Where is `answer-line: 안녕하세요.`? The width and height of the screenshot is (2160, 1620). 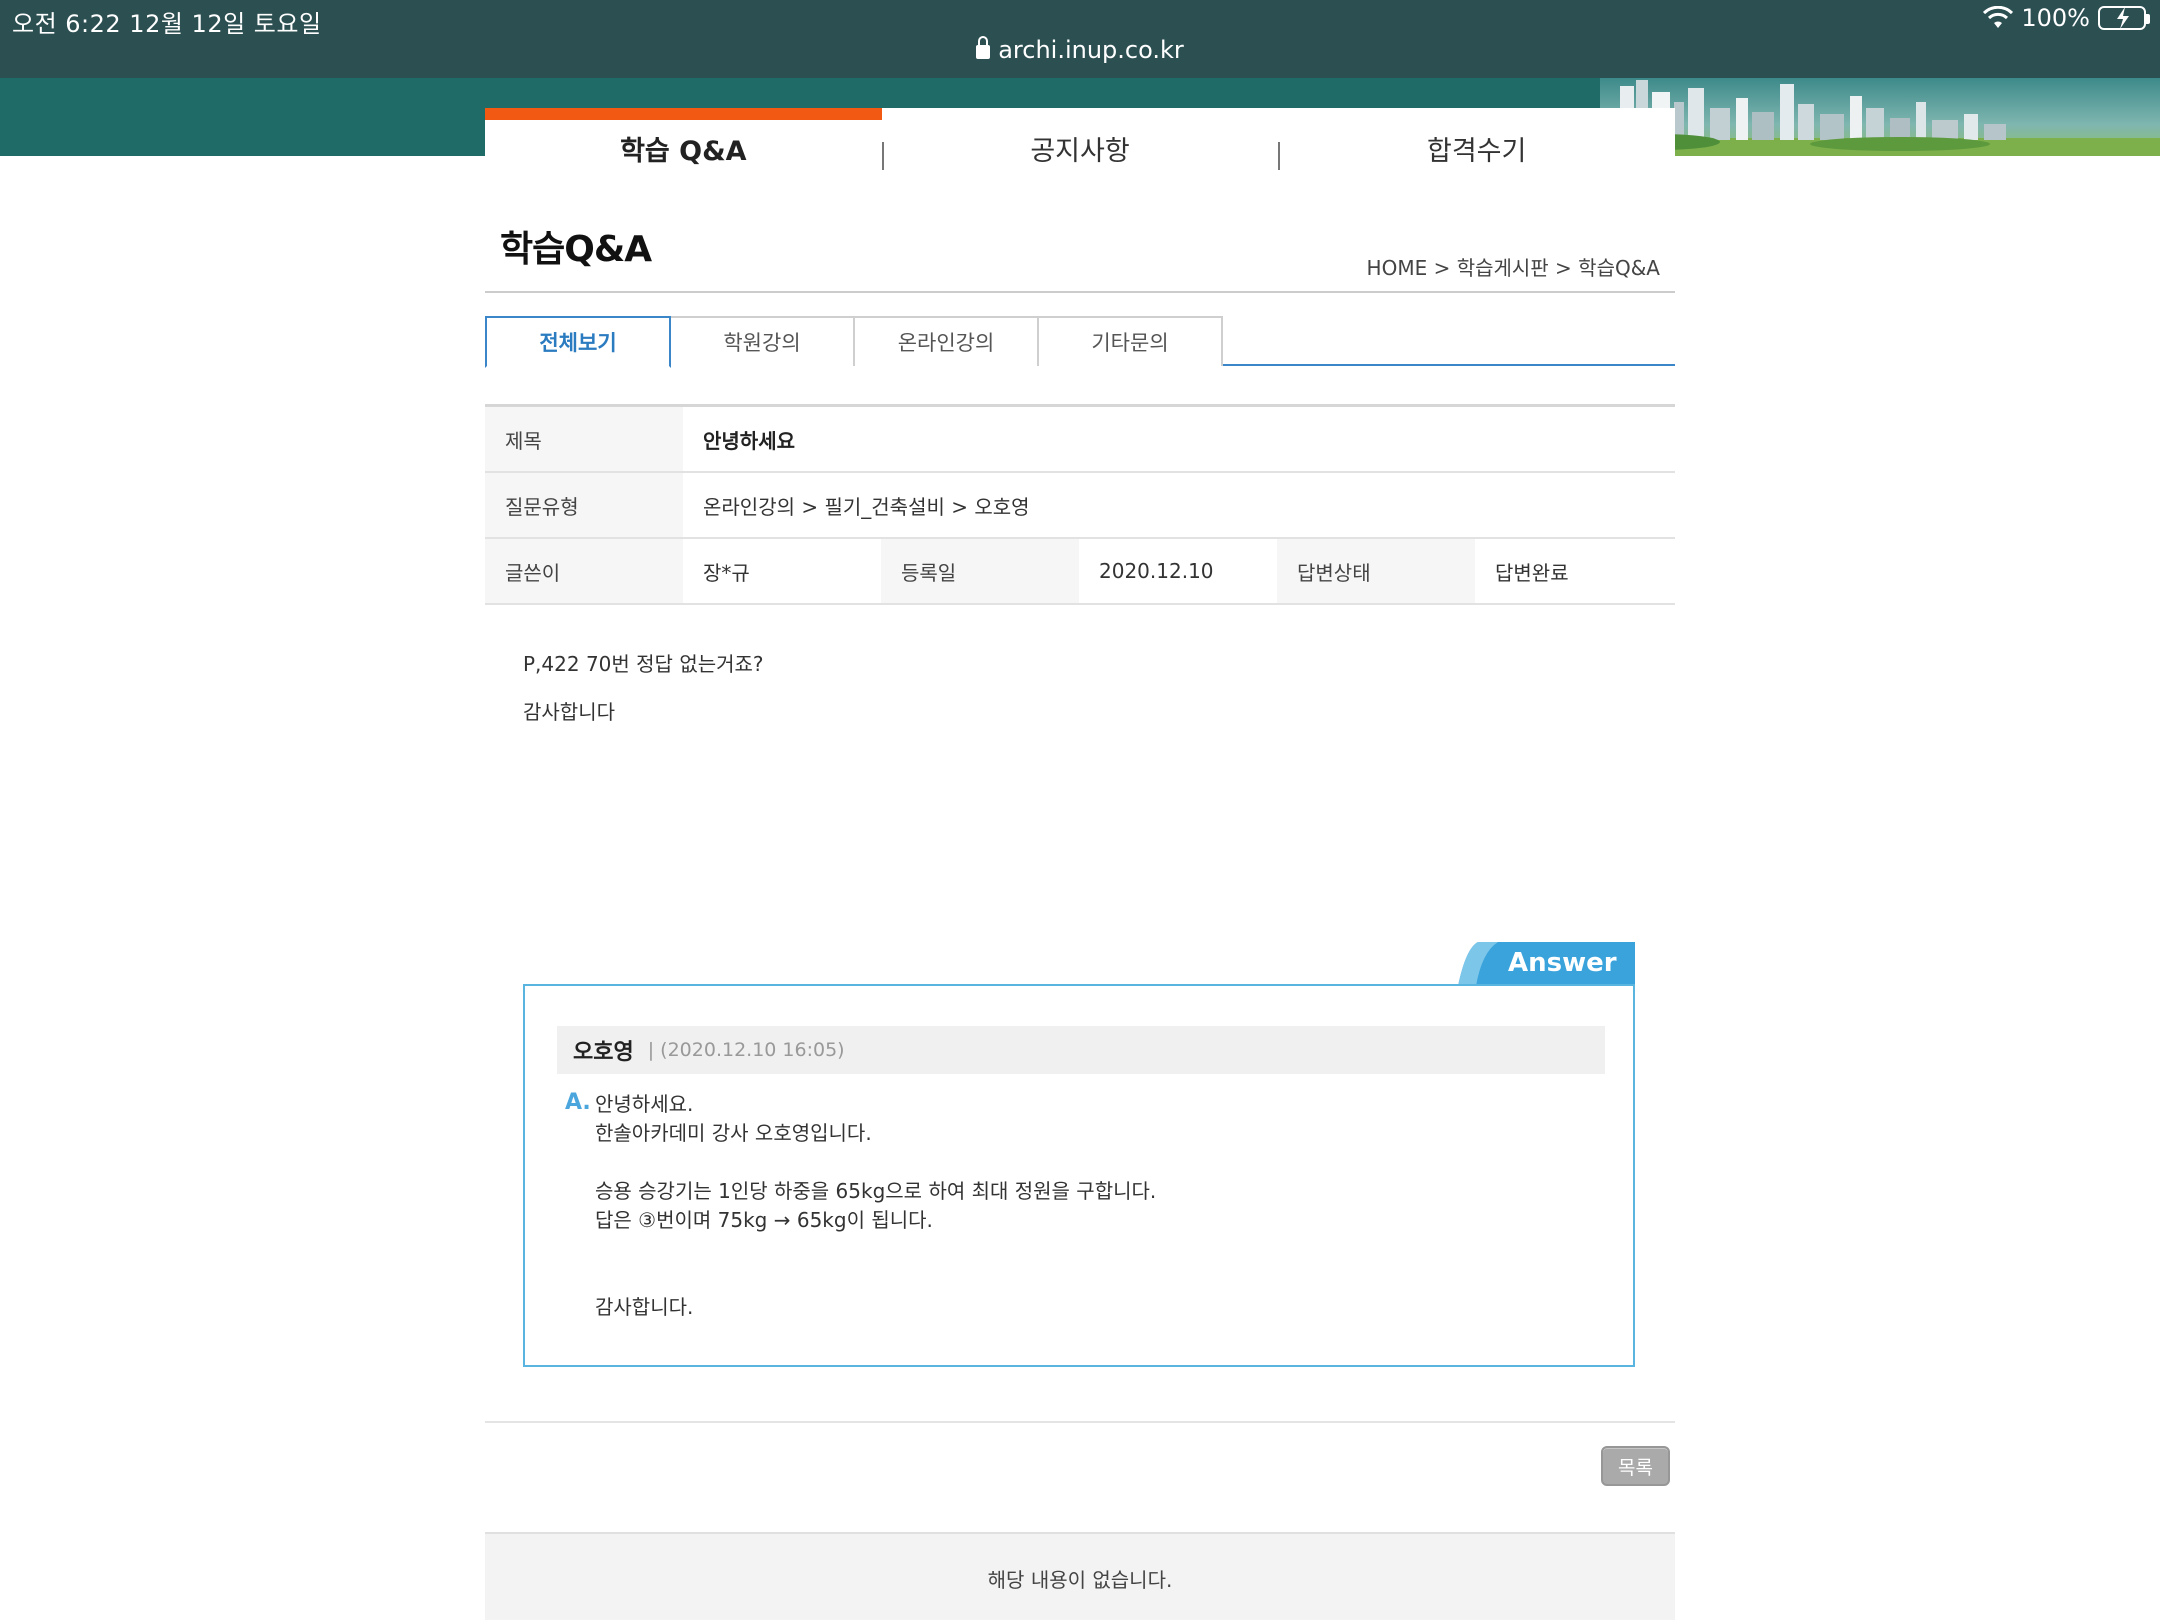 answer-line: 안녕하세요. is located at coordinates (644, 1104).